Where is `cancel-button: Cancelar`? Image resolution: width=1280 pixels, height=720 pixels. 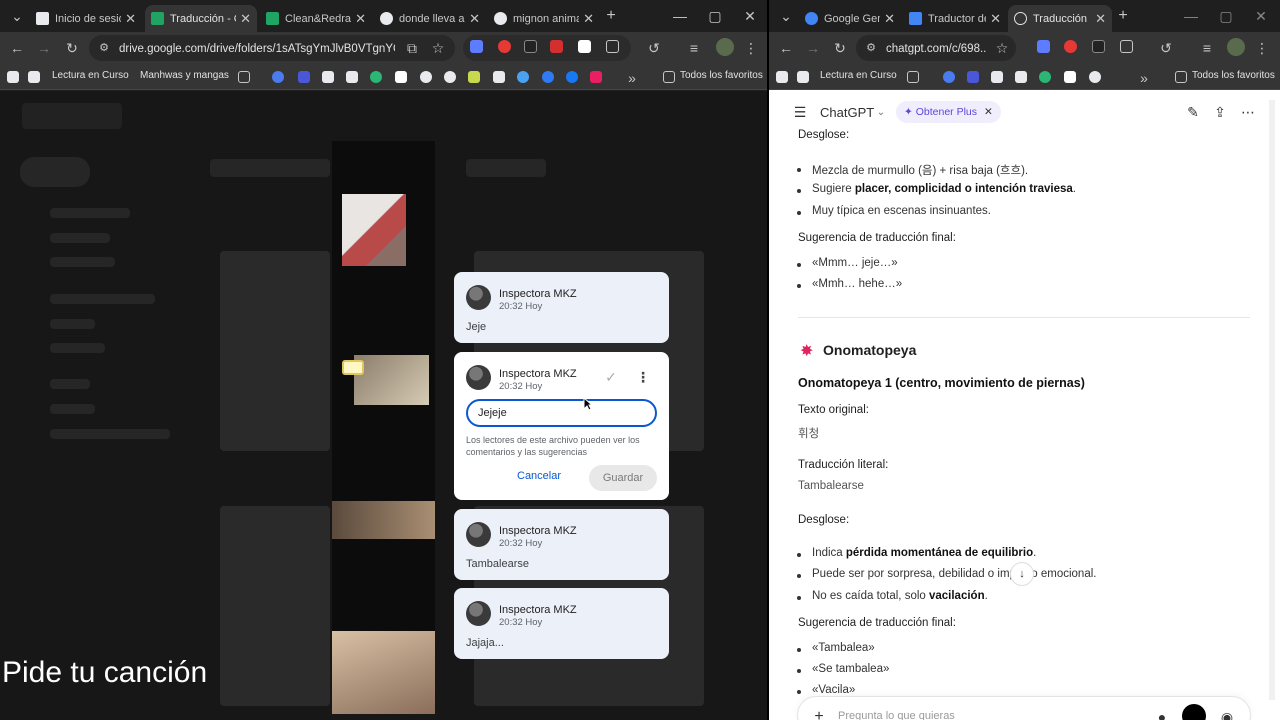 cancel-button: Cancelar is located at coordinates (539, 476).